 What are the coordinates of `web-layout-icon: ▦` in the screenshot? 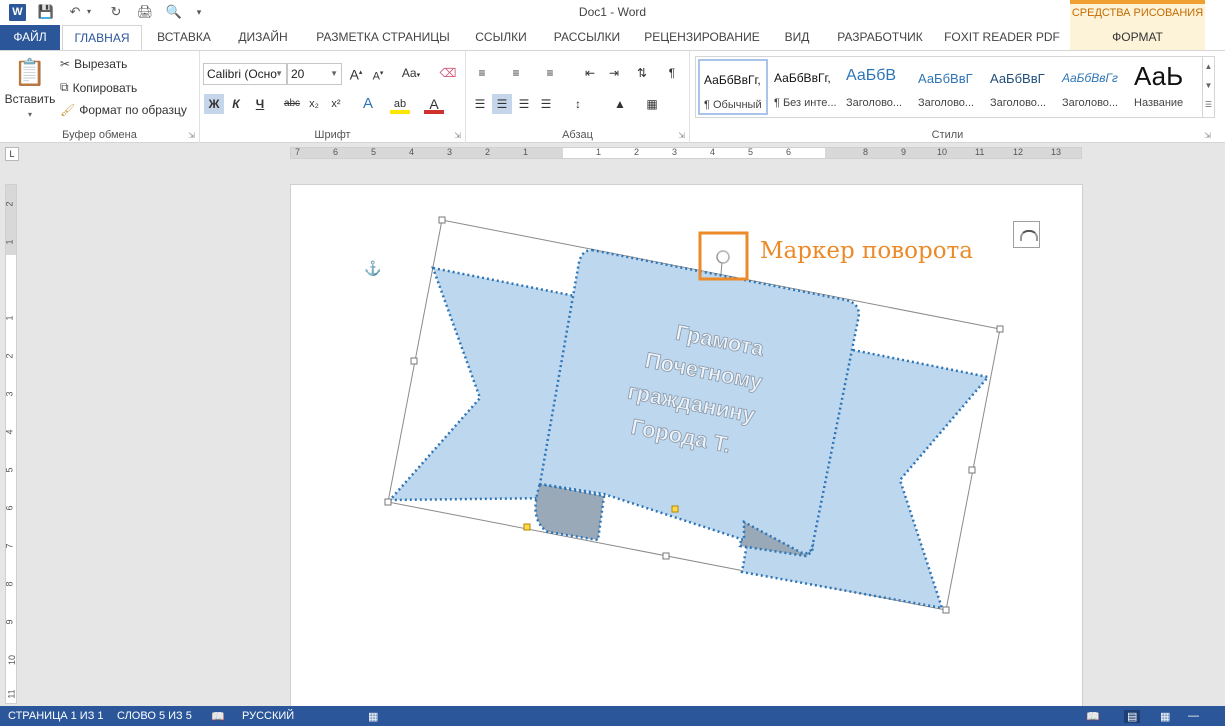 It's located at (1165, 716).